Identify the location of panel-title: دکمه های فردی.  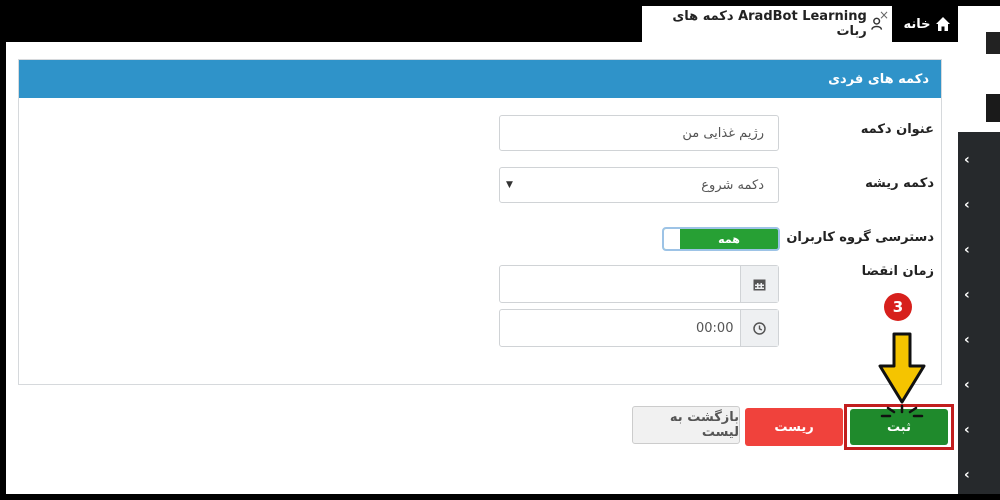
(878, 79).